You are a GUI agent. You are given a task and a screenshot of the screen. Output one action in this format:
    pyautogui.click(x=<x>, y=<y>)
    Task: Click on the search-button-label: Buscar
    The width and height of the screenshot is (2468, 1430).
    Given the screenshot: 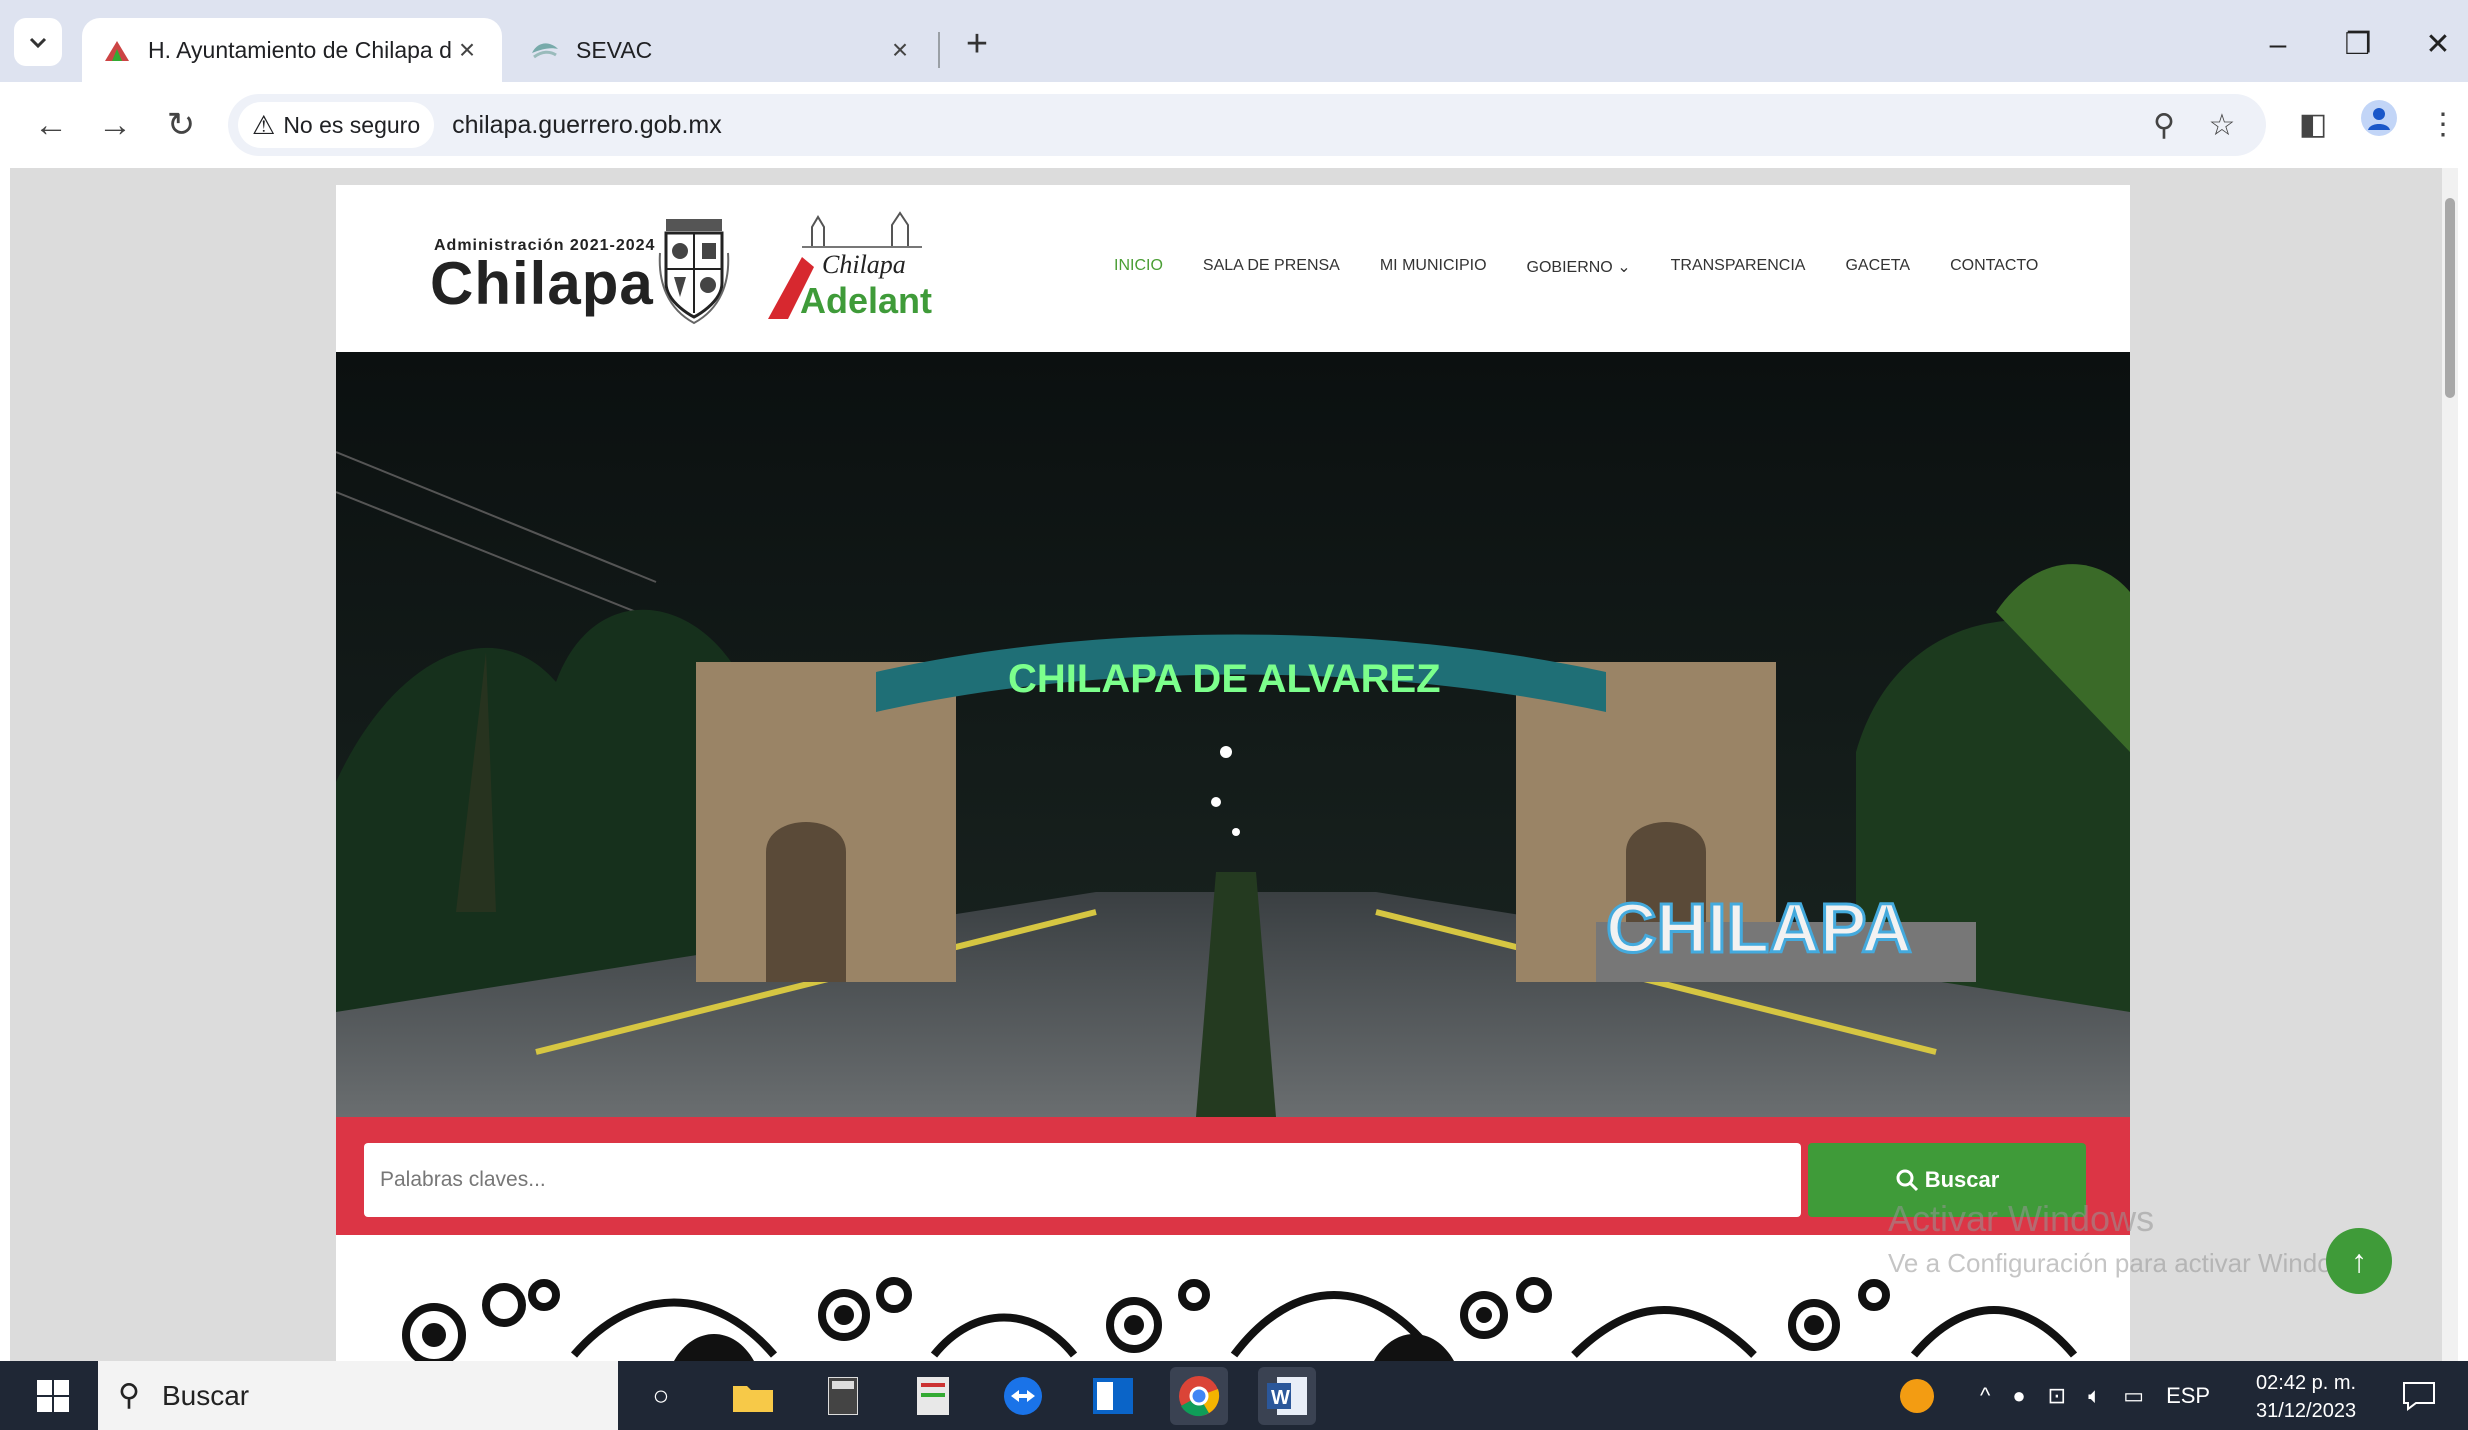 What is the action you would take?
    pyautogui.click(x=1962, y=1179)
    